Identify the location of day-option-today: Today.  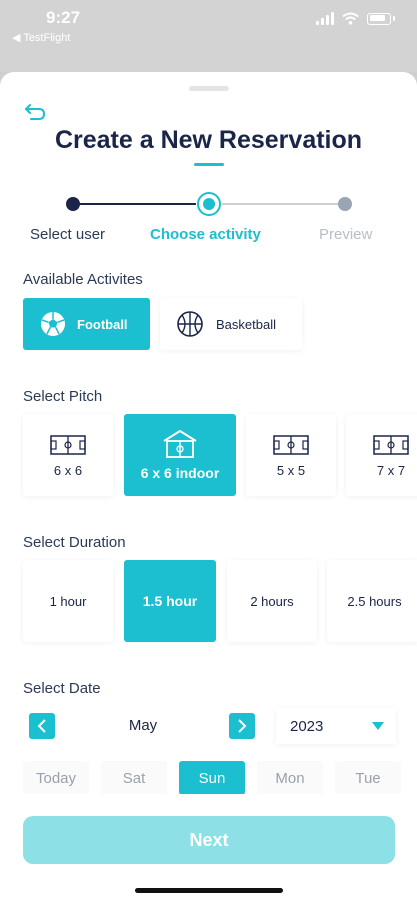
(56, 778).